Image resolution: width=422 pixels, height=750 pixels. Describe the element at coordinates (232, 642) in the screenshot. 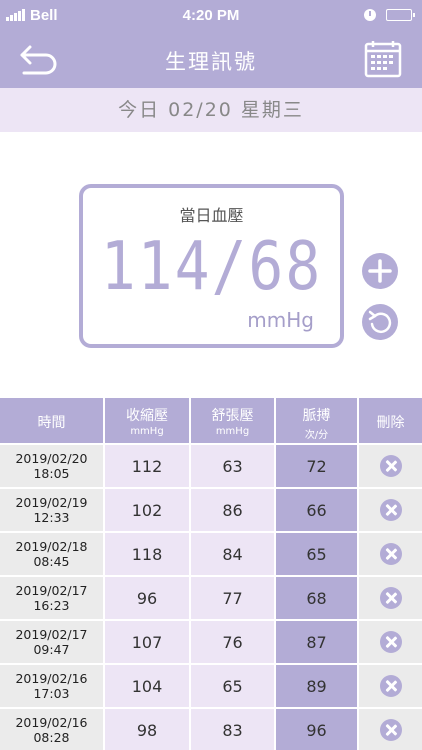

I see `row-diastolic: 76` at that location.